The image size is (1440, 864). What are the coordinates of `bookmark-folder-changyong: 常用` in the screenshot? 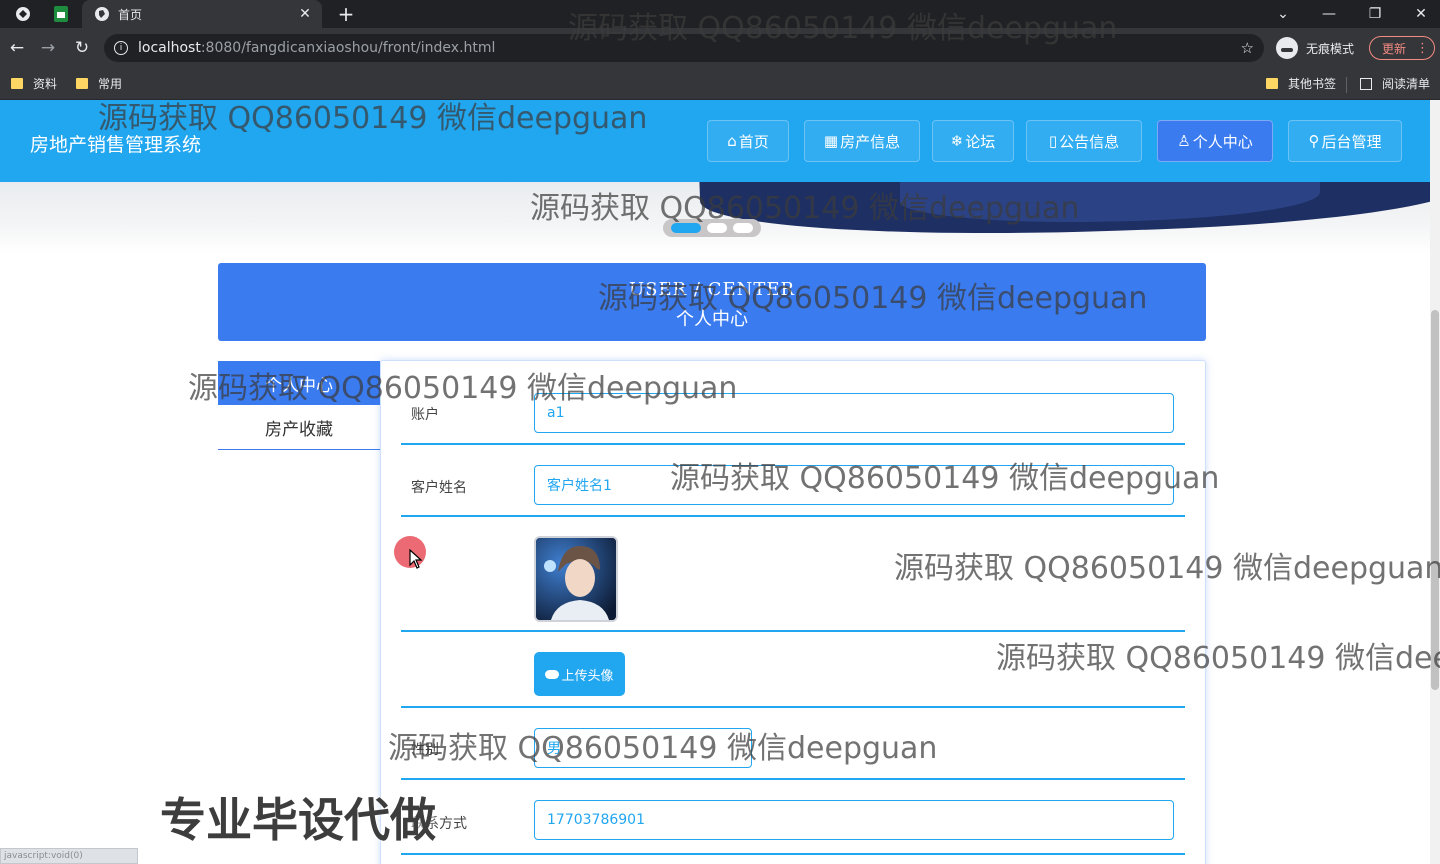 It's located at (99, 83).